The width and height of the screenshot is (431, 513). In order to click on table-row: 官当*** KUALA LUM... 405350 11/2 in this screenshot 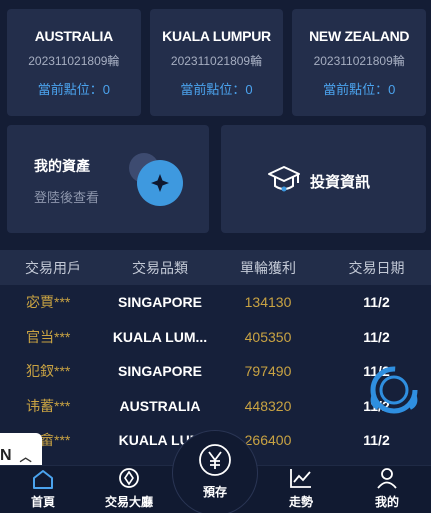, I will do `click(215, 337)`.